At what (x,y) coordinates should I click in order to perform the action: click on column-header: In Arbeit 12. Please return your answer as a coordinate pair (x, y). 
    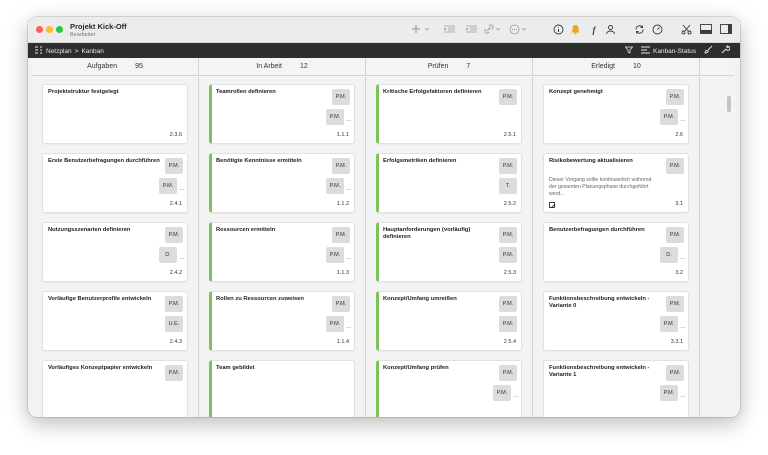
    Looking at the image, I should click on (282, 67).